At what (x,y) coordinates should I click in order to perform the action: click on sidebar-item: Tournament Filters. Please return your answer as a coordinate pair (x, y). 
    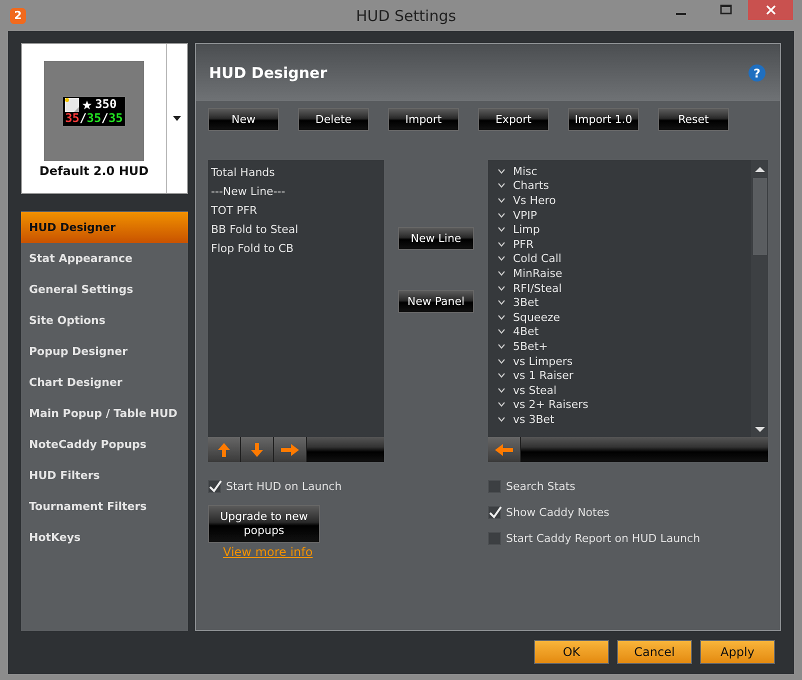
    Looking at the image, I should click on (104, 506).